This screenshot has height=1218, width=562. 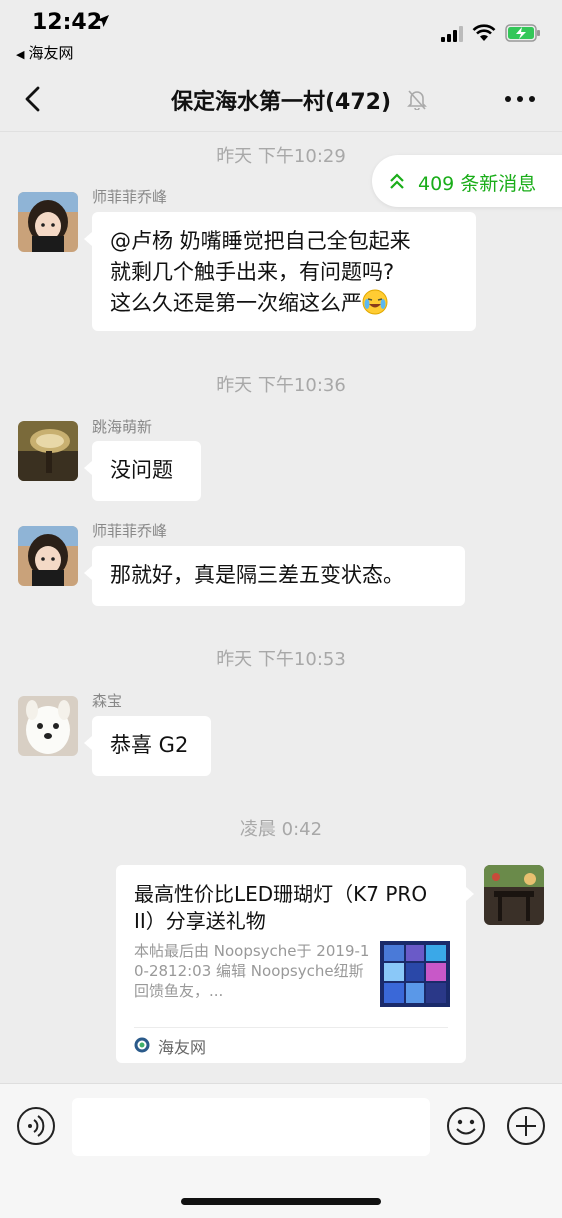 I want to click on timestamp: 昨天 下午10:36, so click(x=281, y=385).